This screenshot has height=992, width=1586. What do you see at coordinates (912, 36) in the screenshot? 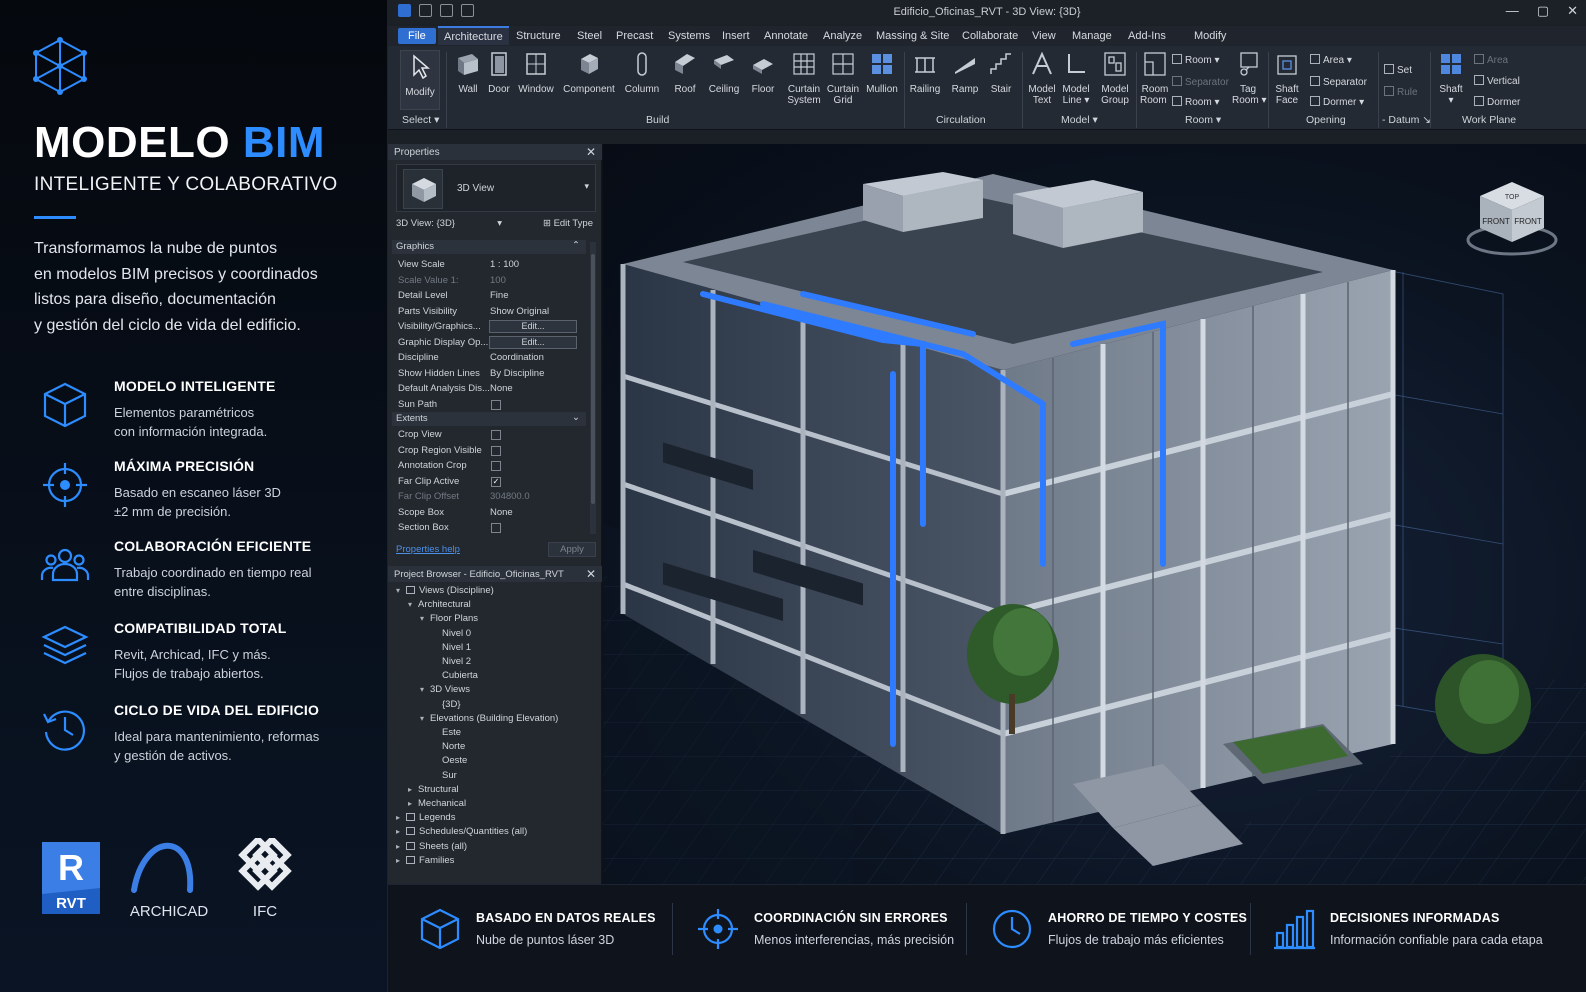
I see `tab-massing-site: Massing & Site` at bounding box center [912, 36].